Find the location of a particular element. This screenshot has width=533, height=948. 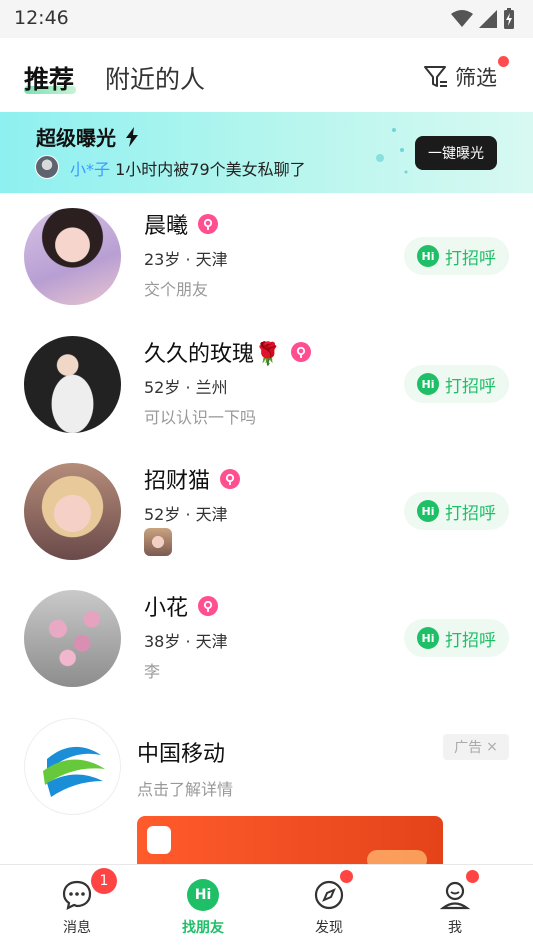

china-mobile-logo is located at coordinates (72, 766).